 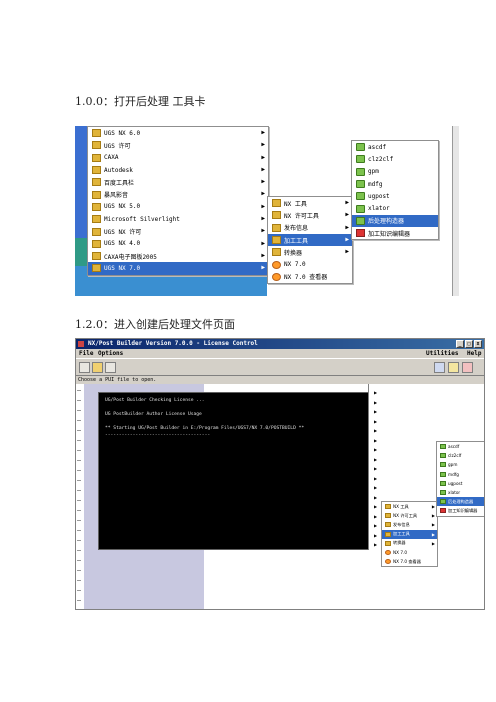 I want to click on menu-item: UGS NX 7.0 ▶, so click(x=178, y=268).